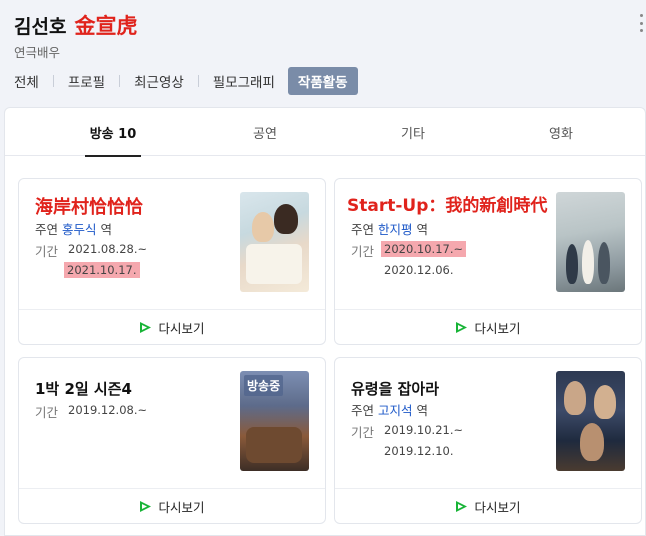  What do you see at coordinates (413, 132) in the screenshot?
I see `tab-other: 기타` at bounding box center [413, 132].